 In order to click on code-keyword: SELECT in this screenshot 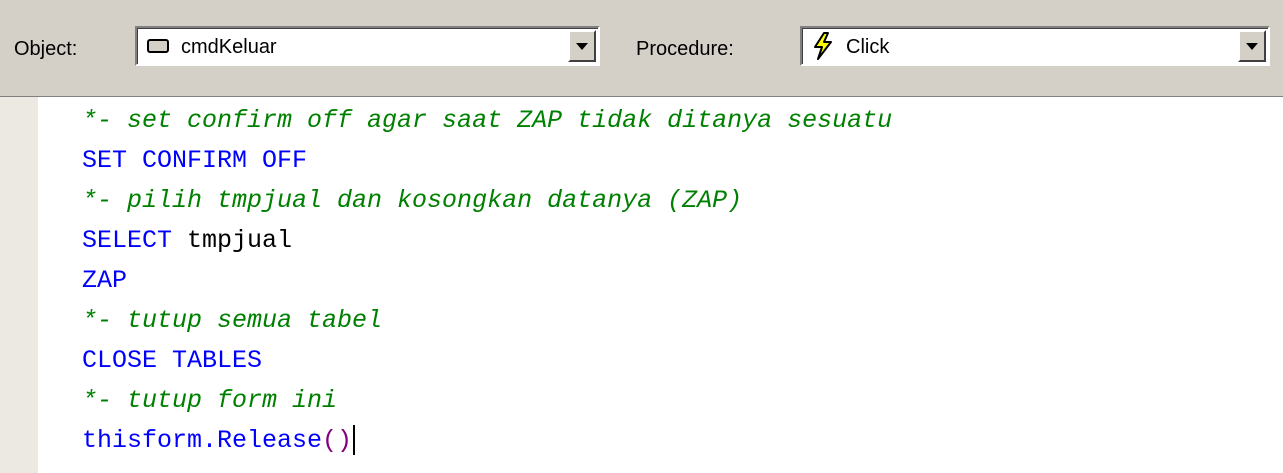, I will do `click(127, 240)`.